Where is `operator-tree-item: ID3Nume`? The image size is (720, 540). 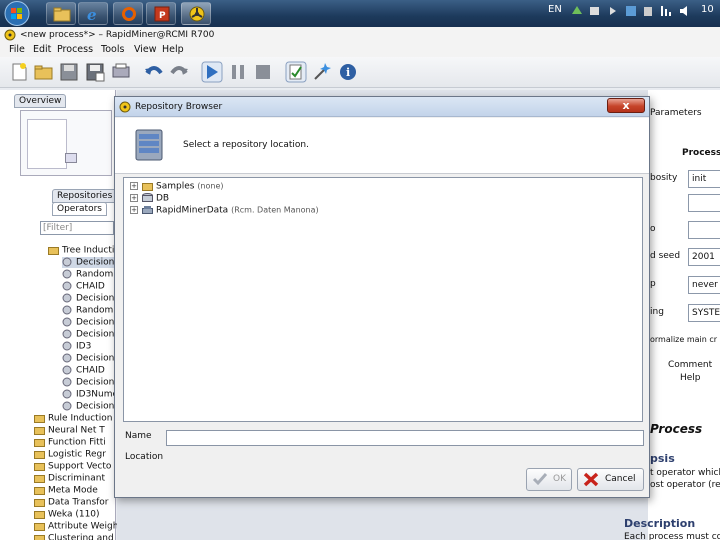 operator-tree-item: ID3Nume is located at coordinates (90, 394).